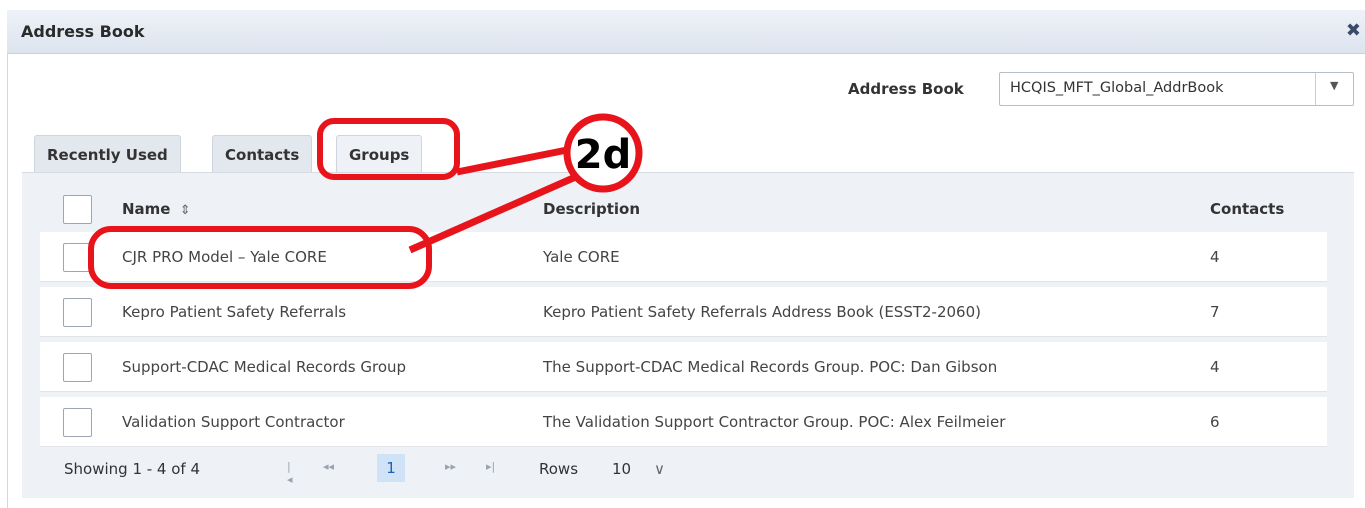  Describe the element at coordinates (559, 469) in the screenshot. I see `rows-label: Rows` at that location.